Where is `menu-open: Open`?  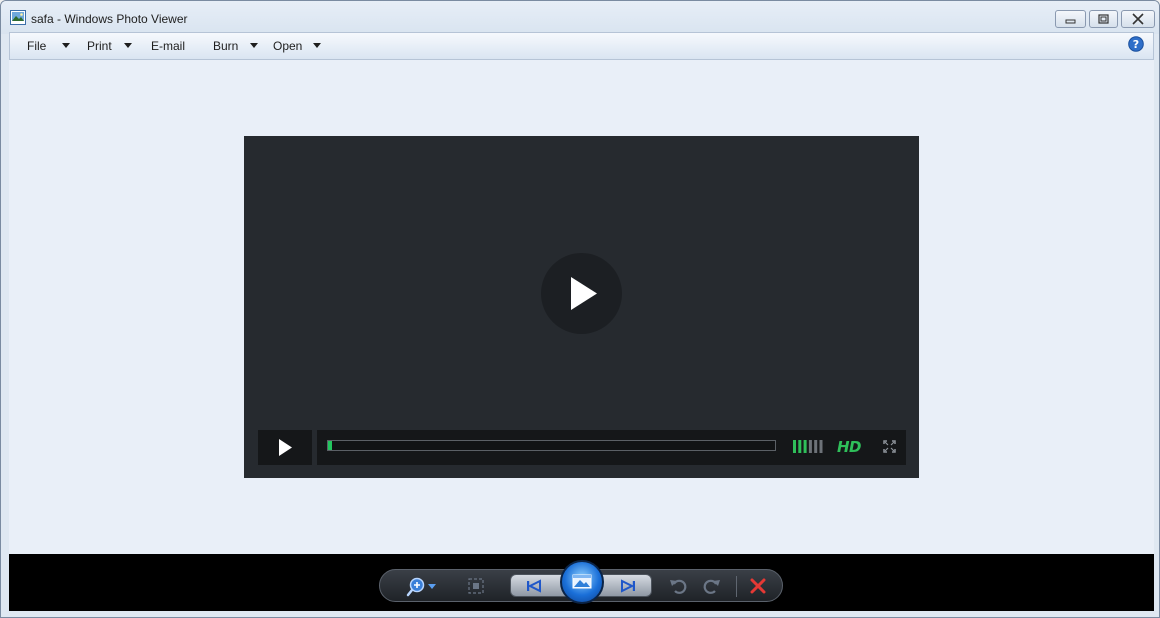 menu-open: Open is located at coordinates (298, 47).